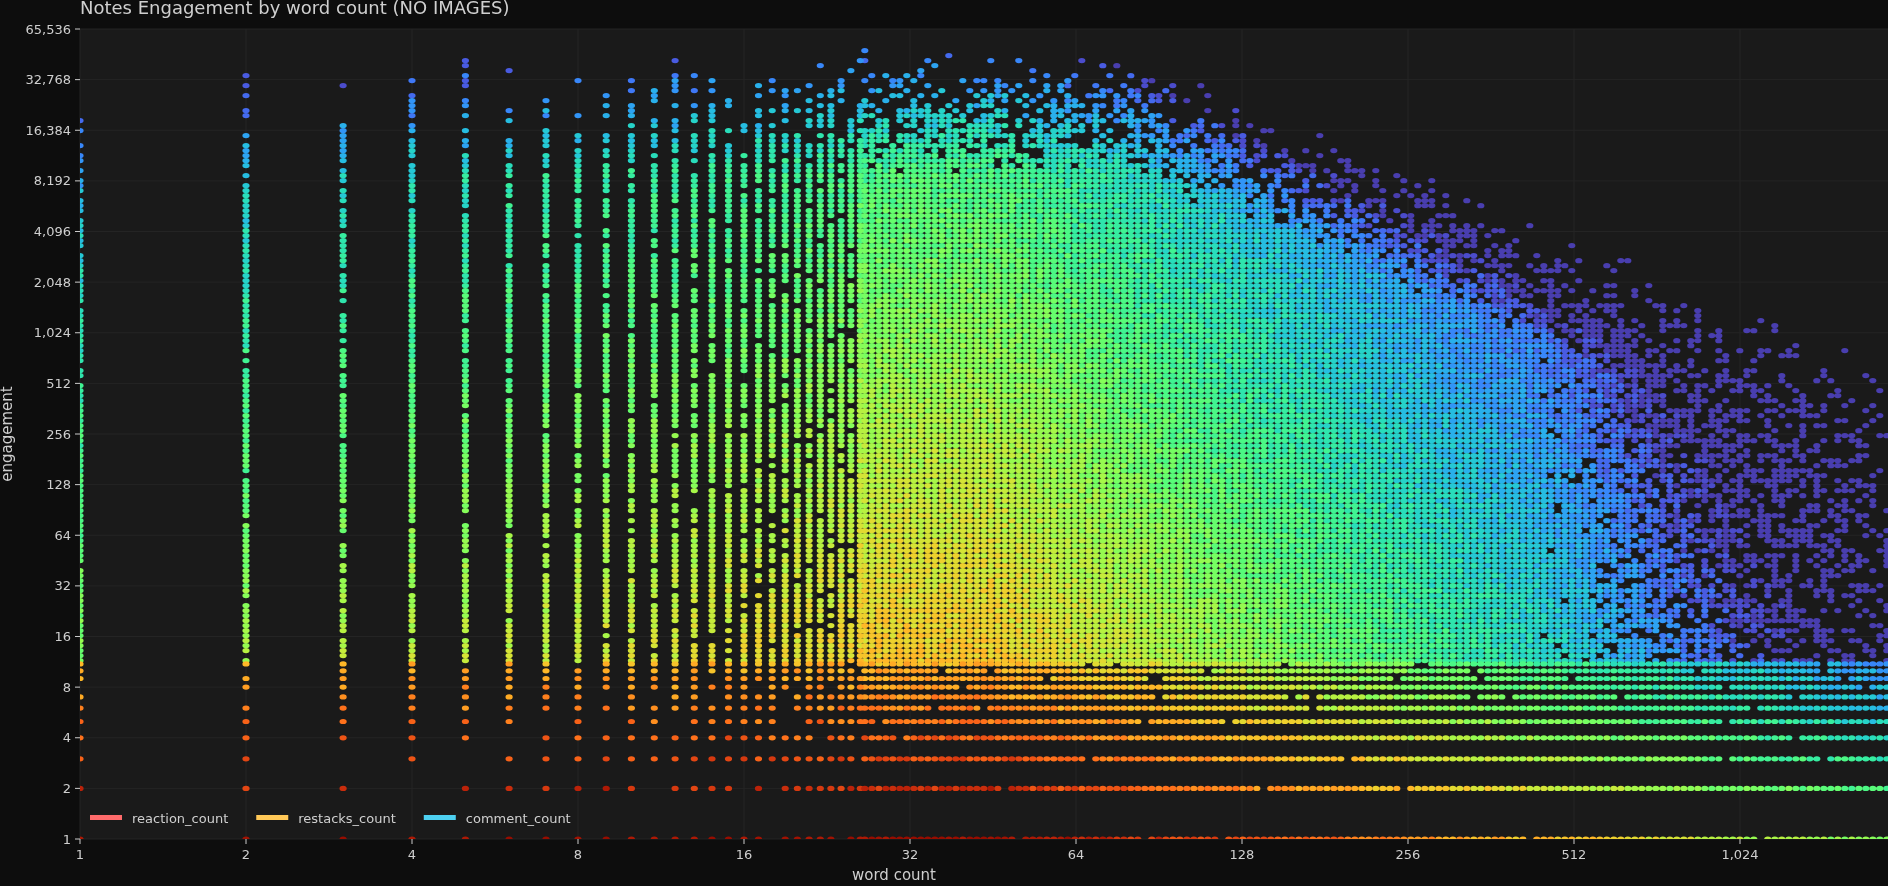 This screenshot has width=1888, height=886. What do you see at coordinates (910, 854) in the screenshot?
I see `x-tick-label: 32` at bounding box center [910, 854].